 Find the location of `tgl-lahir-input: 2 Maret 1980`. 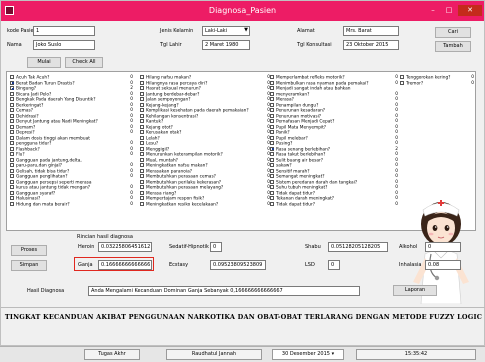

tgl-lahir-input: 2 Maret 1980 is located at coordinates (226, 45).